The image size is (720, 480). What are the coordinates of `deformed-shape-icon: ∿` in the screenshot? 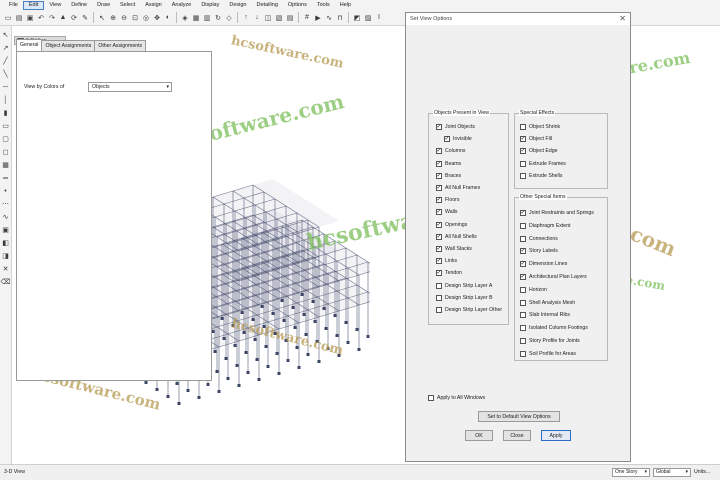 It's located at (329, 18).